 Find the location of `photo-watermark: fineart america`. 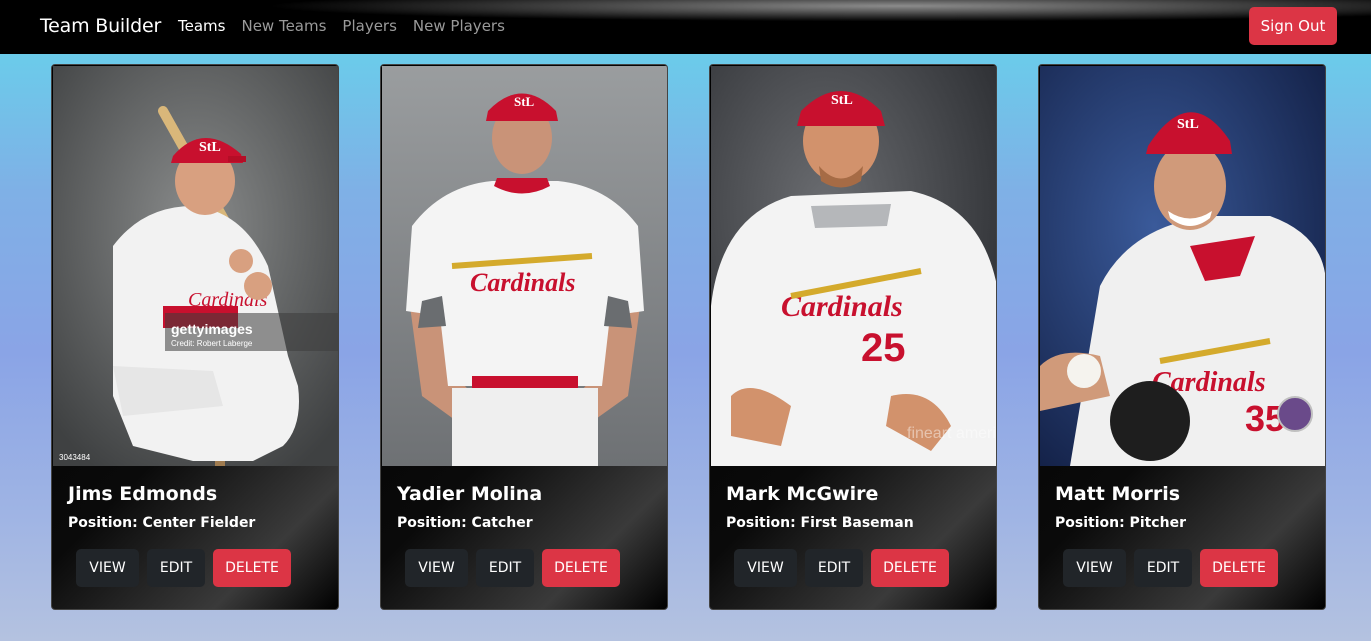

photo-watermark: fineart america is located at coordinates (952, 433).